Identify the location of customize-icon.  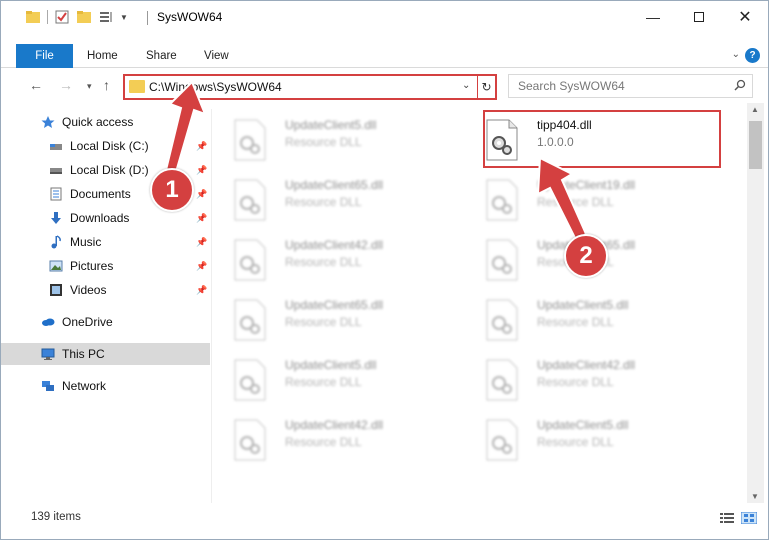
(106, 17).